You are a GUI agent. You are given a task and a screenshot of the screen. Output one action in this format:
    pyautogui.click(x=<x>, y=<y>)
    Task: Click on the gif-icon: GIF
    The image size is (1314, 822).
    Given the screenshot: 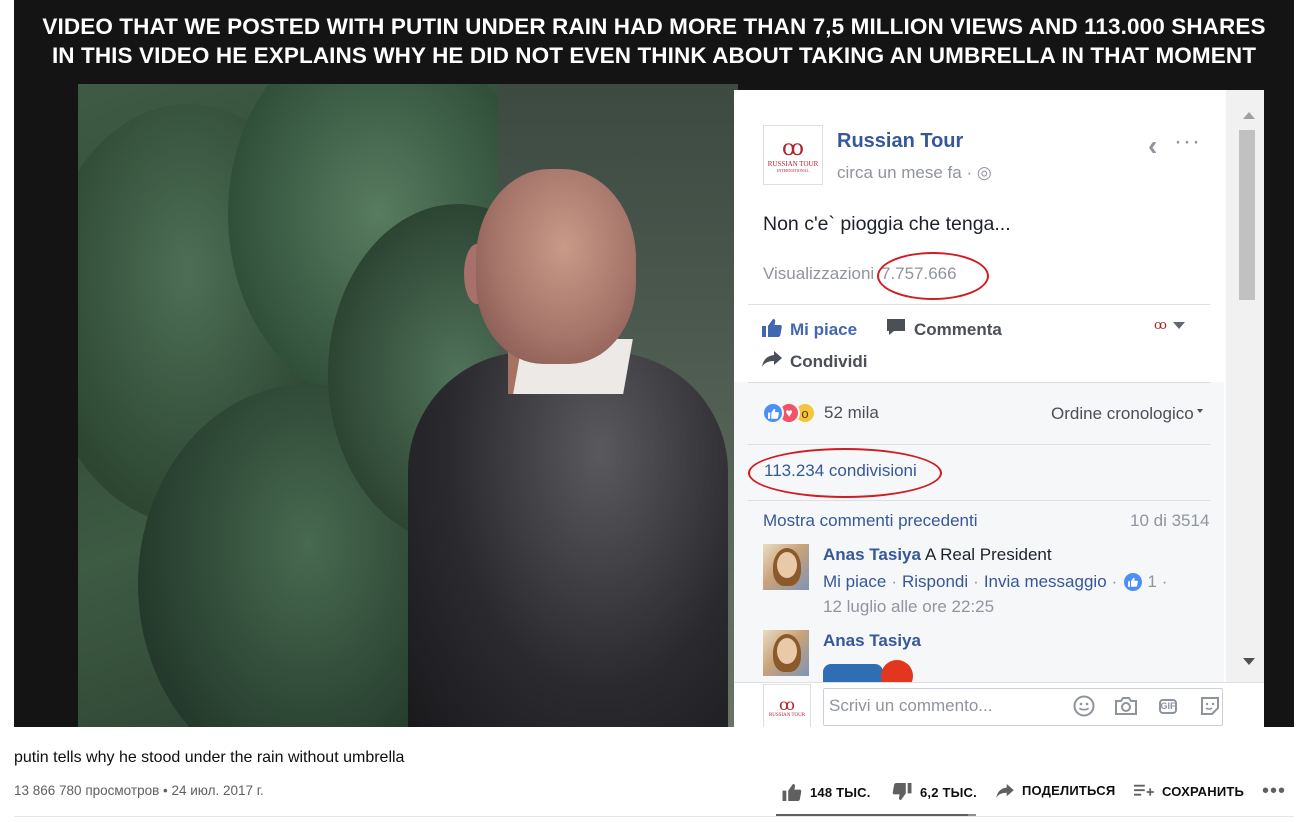 What is the action you would take?
    pyautogui.click(x=1168, y=706)
    